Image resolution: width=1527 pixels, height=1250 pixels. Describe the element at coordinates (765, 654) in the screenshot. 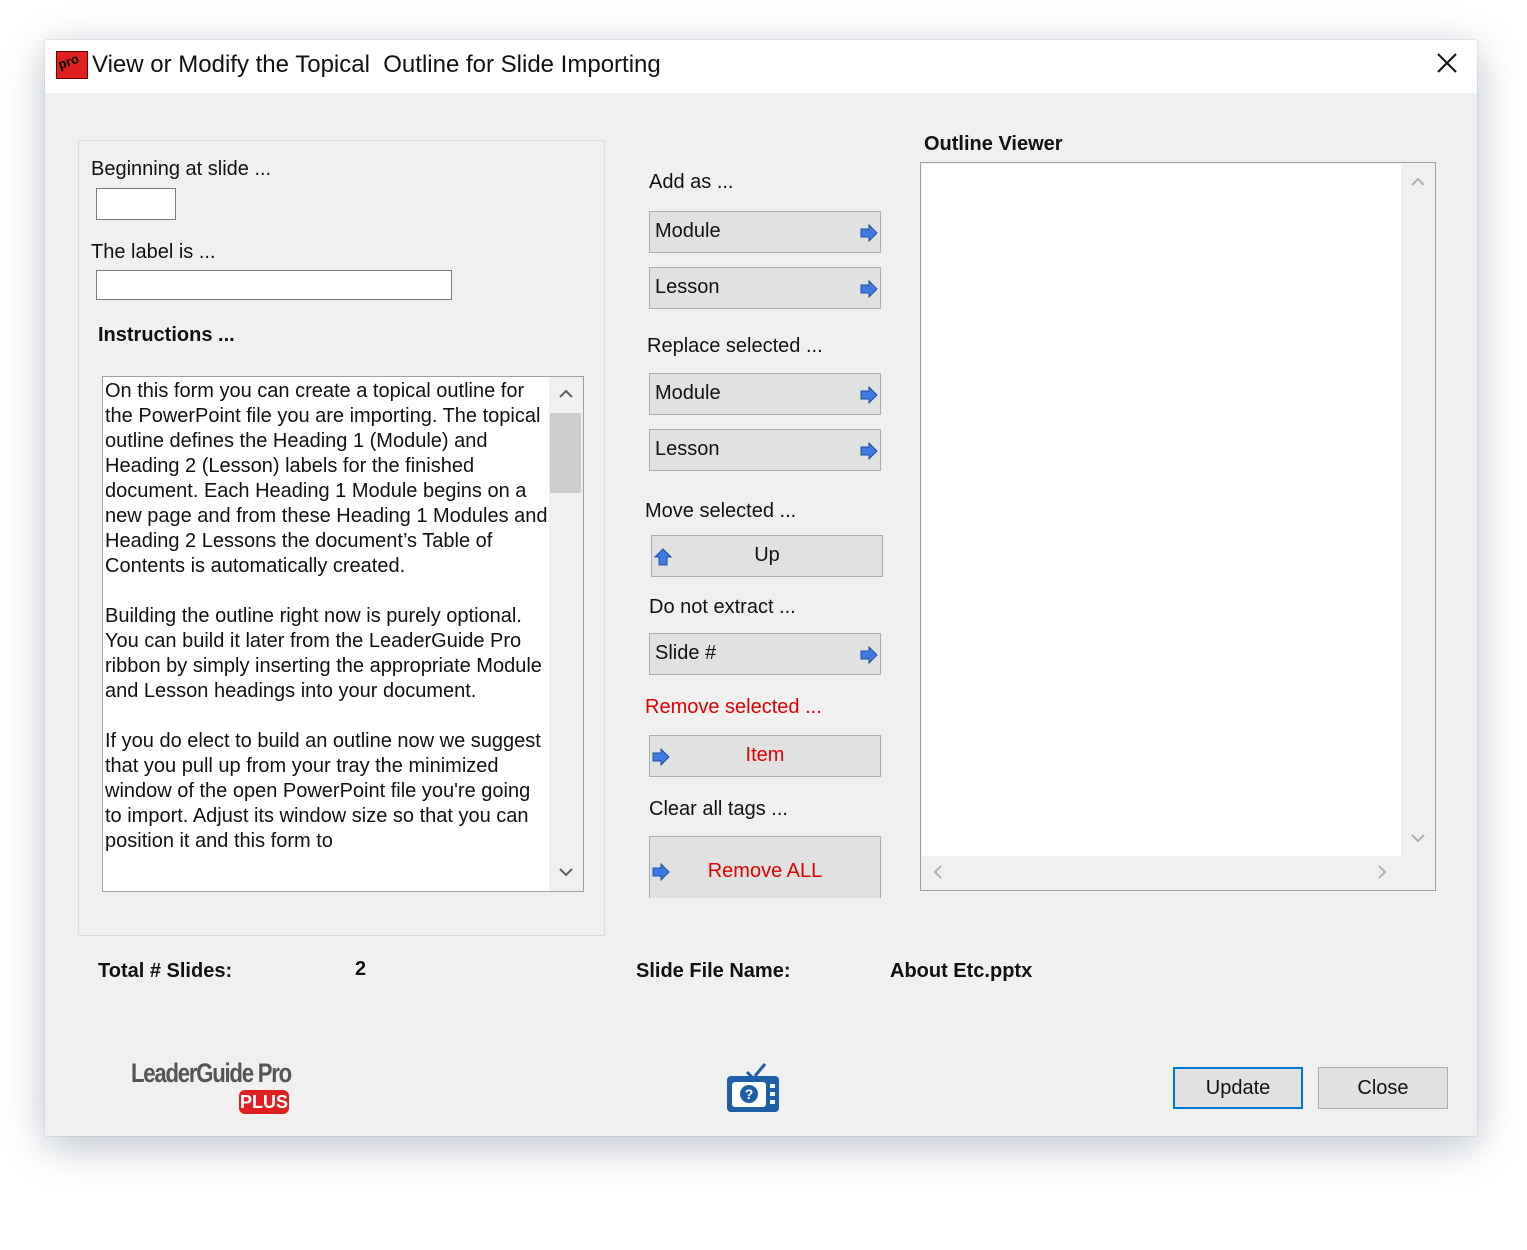

I see `slide-number-button: Slide #` at that location.